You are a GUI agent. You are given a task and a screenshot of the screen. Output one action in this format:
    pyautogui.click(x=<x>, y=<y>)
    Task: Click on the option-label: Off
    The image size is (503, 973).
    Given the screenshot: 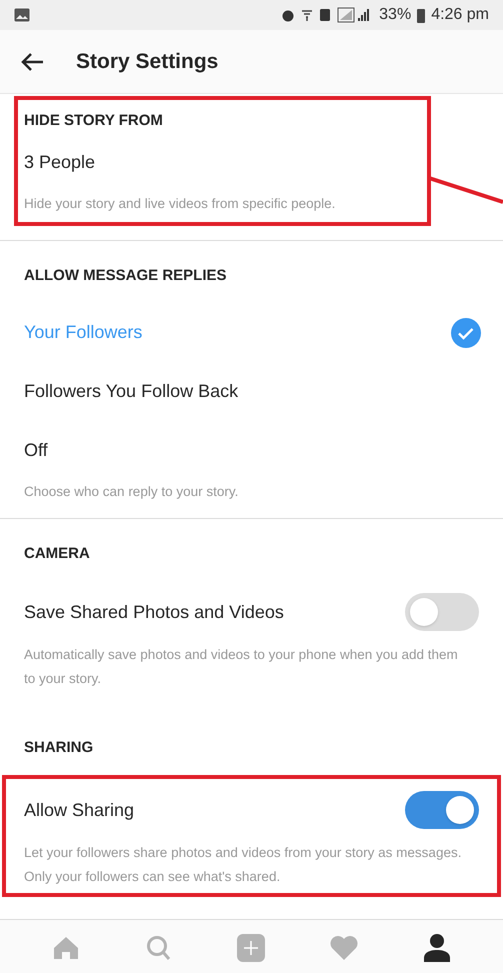 What is the action you would take?
    pyautogui.click(x=36, y=450)
    